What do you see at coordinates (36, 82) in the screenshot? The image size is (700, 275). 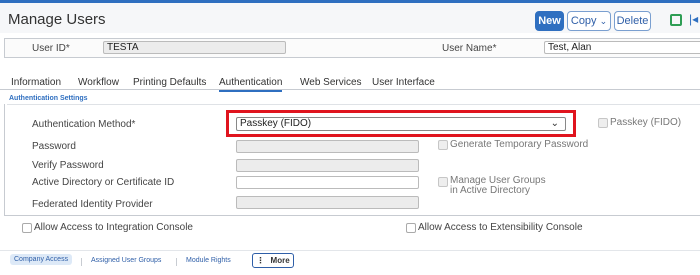 I see `tab-information: Information` at bounding box center [36, 82].